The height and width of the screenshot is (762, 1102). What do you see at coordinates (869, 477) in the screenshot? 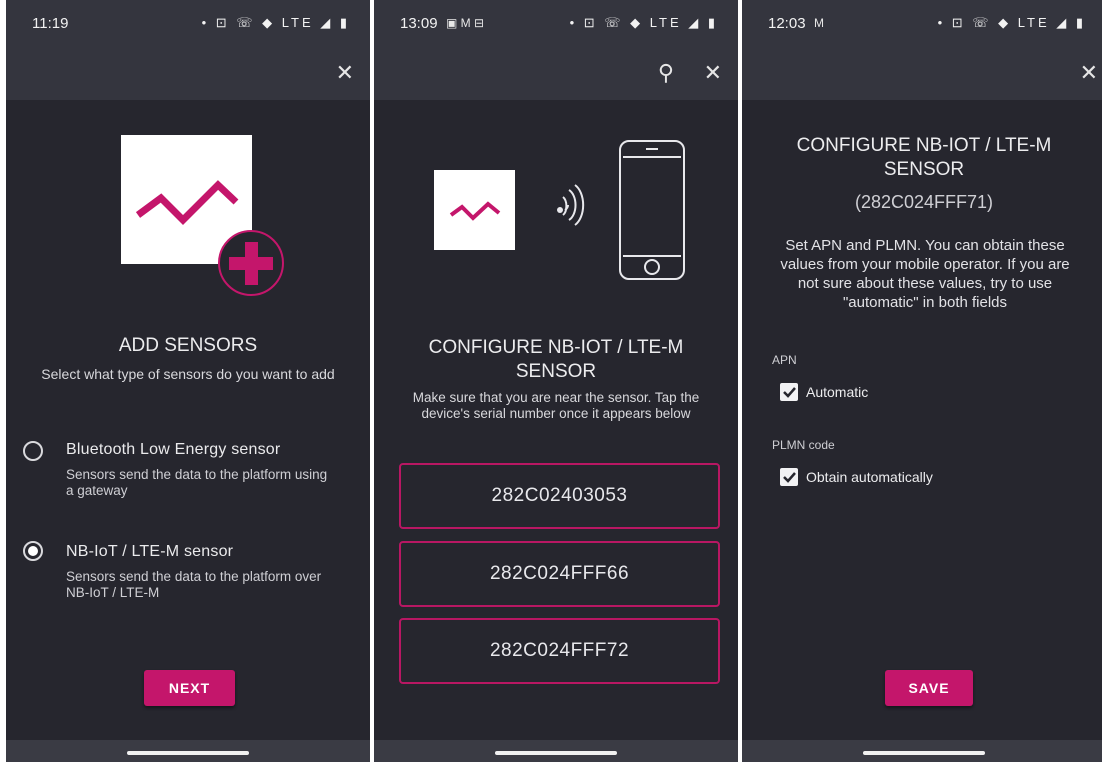
I see `plmn-automatic-label: Obtain automatically` at bounding box center [869, 477].